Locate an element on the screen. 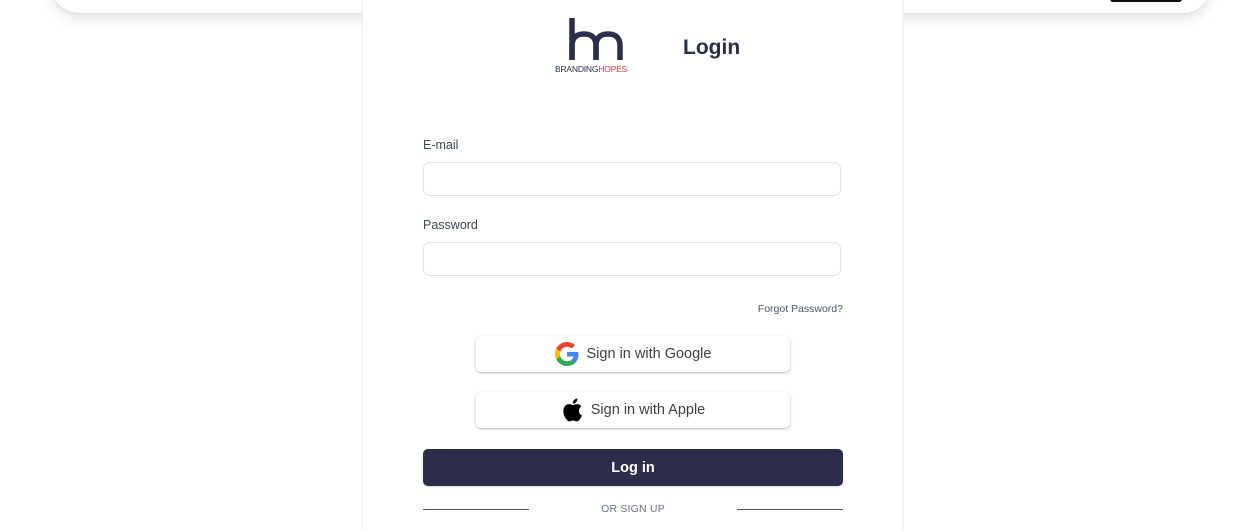  password-field is located at coordinates (632, 259).